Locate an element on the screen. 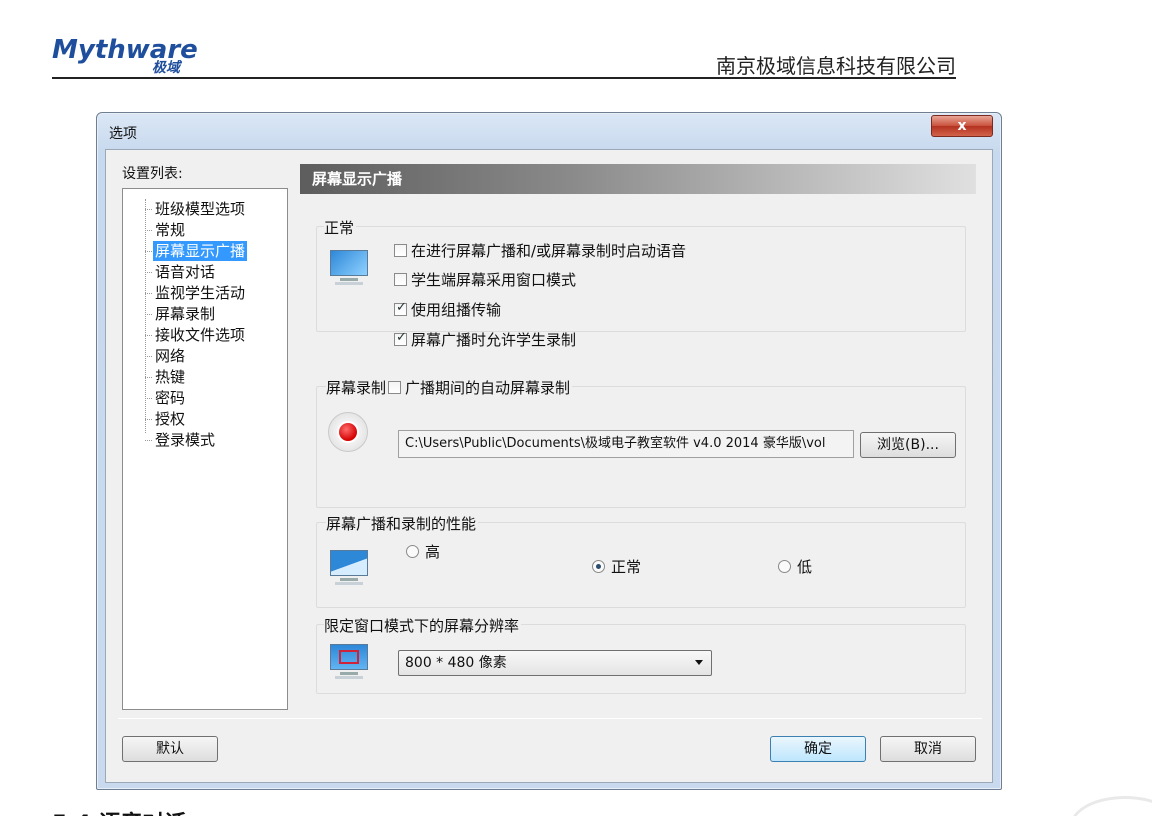  option-start-voice: 在进行屏幕广播和/或屏幕录制时启动语音 is located at coordinates (540, 250).